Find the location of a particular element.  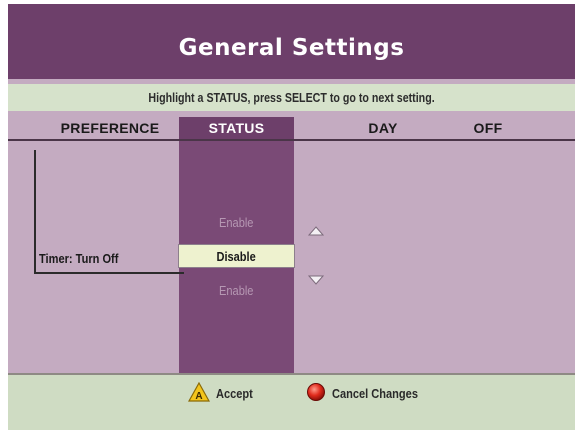

yellow-triangle-a-icon: A is located at coordinates (199, 393).